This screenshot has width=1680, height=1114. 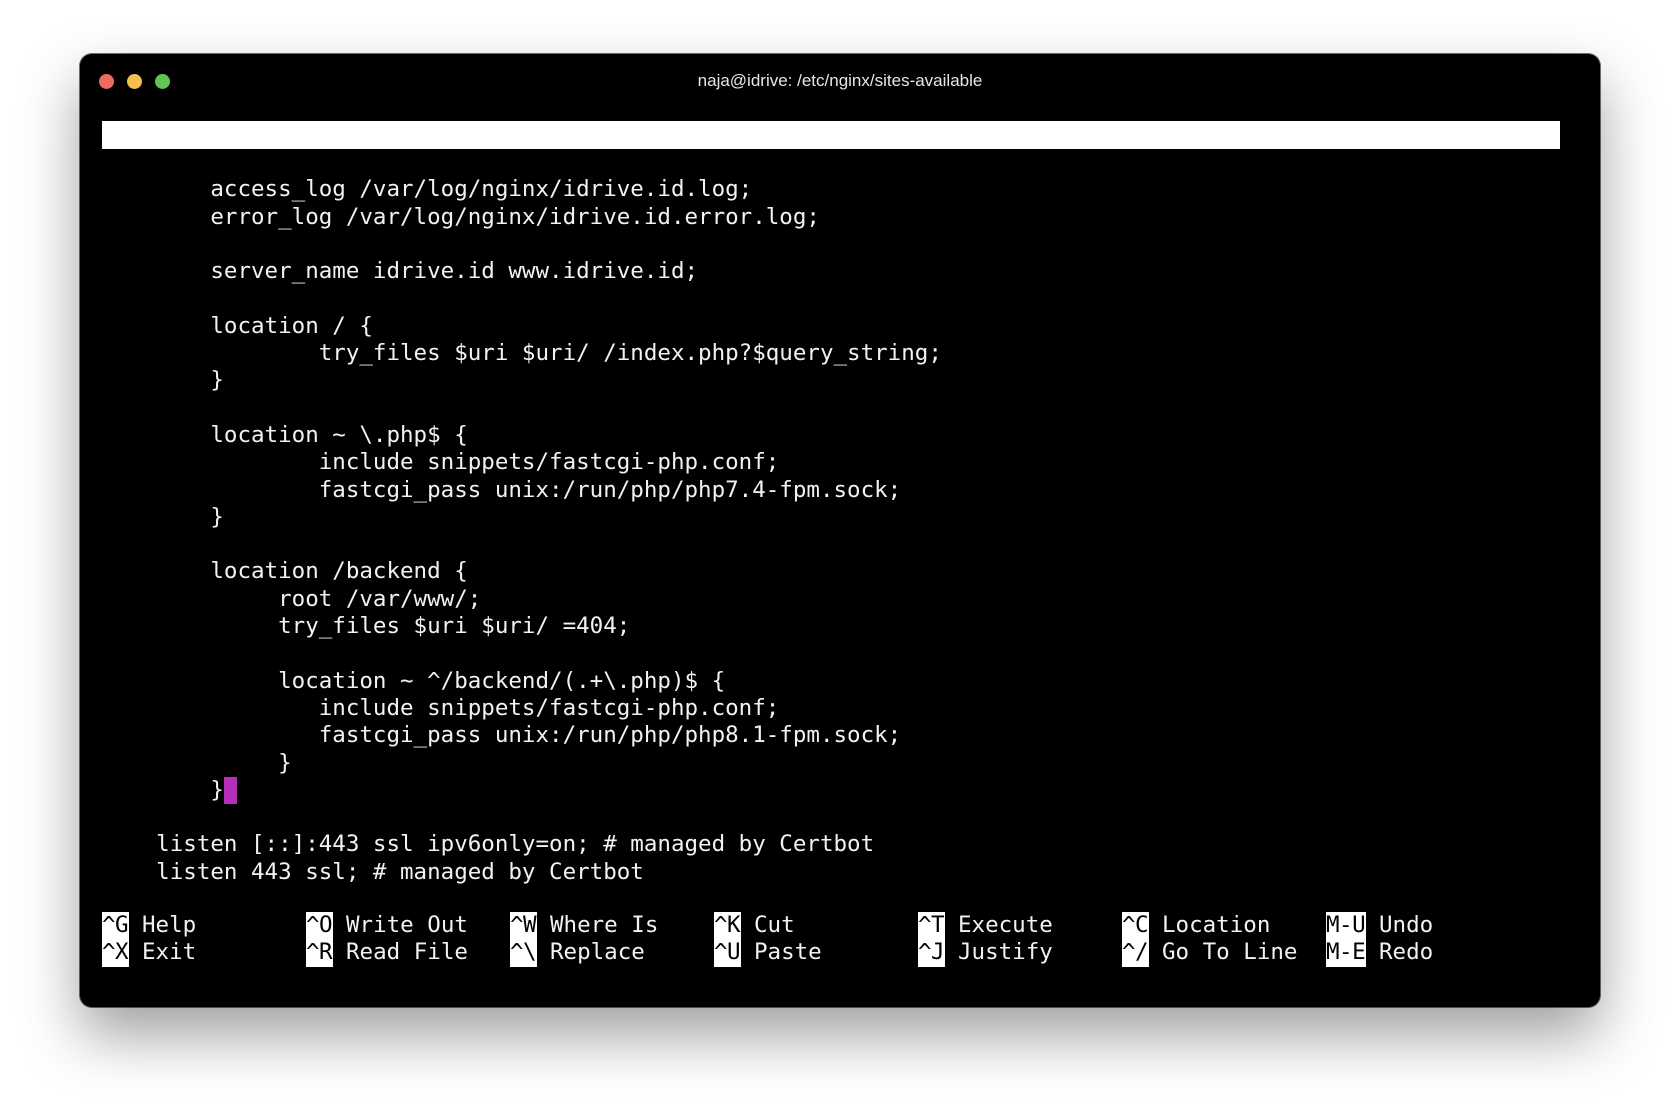 I want to click on shortcut-key: ^R, so click(x=319, y=953).